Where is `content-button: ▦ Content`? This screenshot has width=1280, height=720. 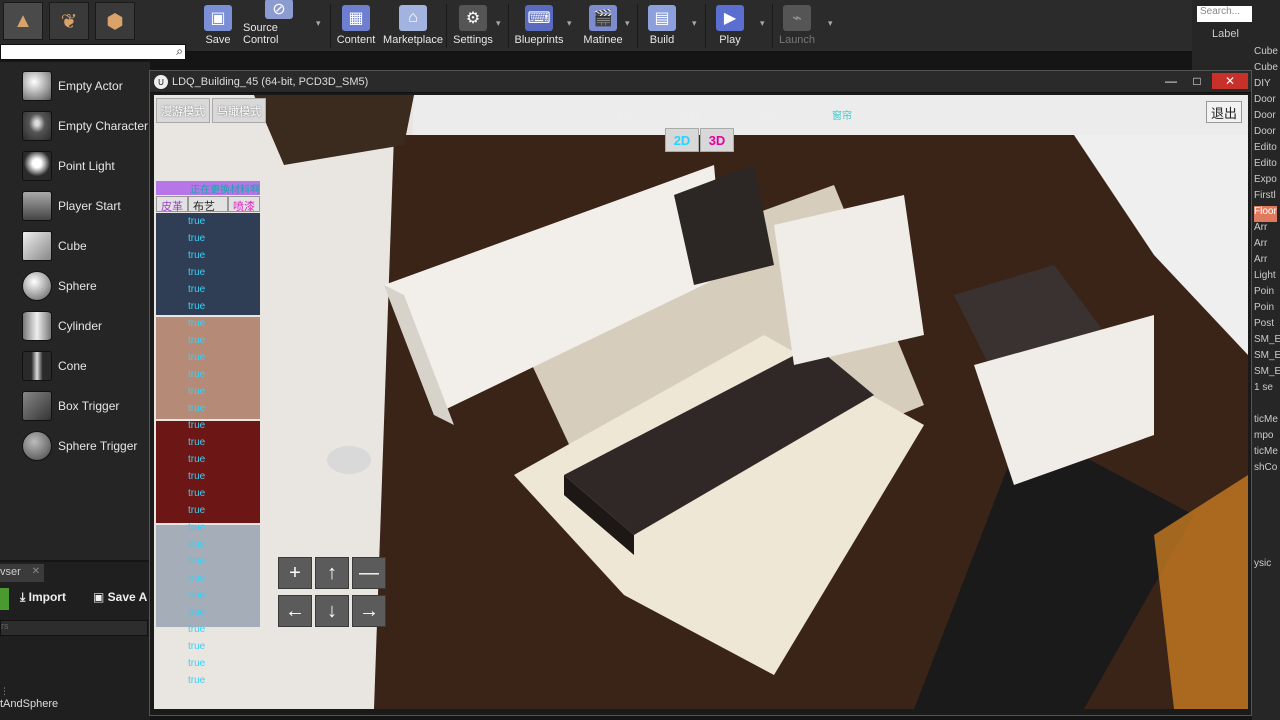 content-button: ▦ Content is located at coordinates (356, 25).